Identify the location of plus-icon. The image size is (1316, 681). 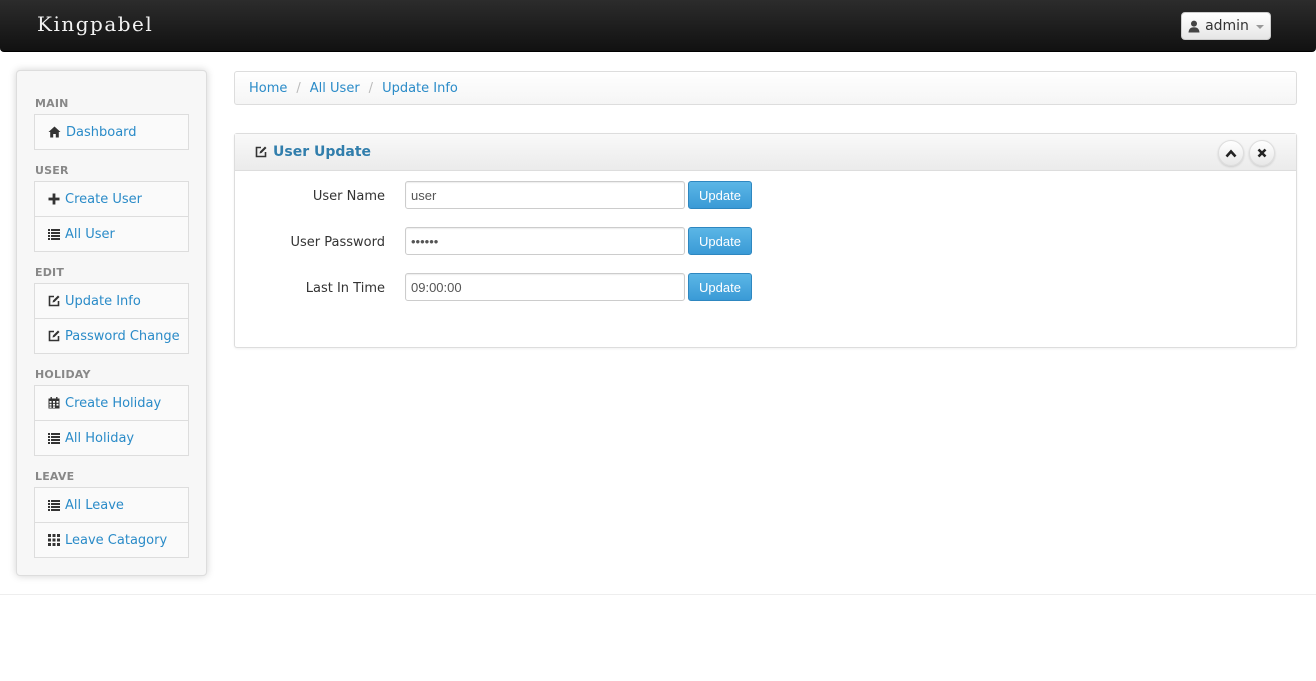
(54, 199).